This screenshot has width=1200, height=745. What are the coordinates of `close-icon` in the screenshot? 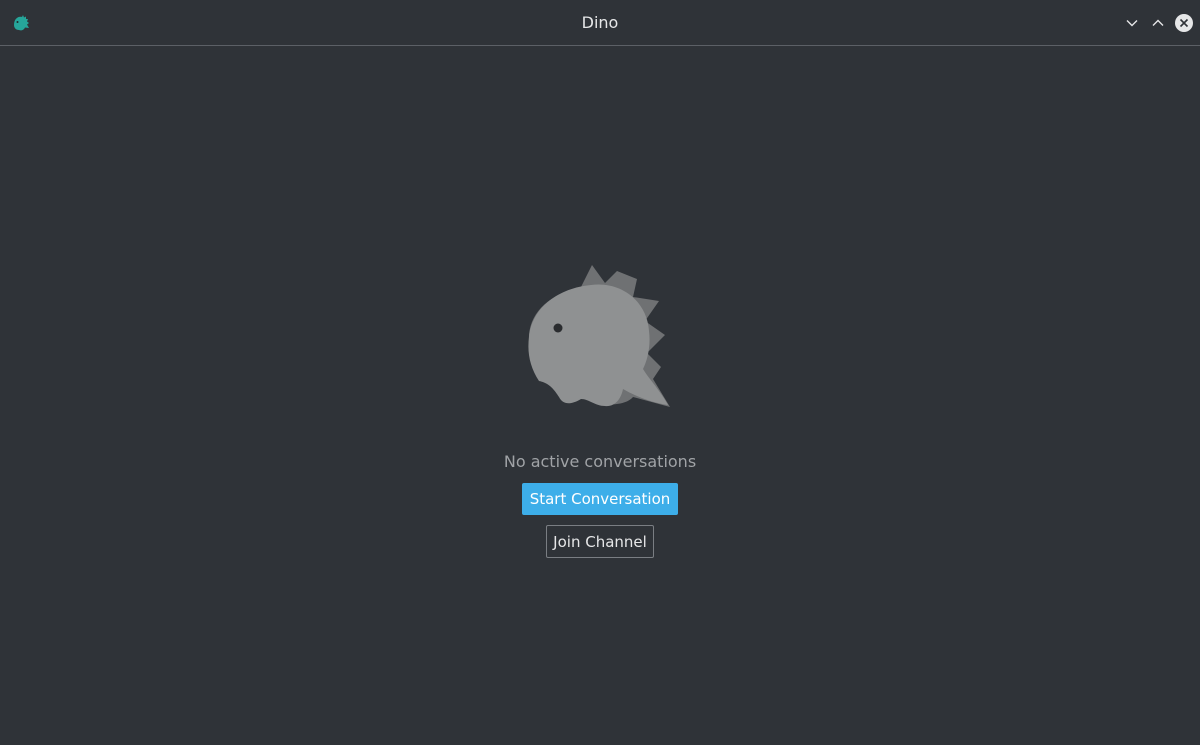 It's located at (1184, 23).